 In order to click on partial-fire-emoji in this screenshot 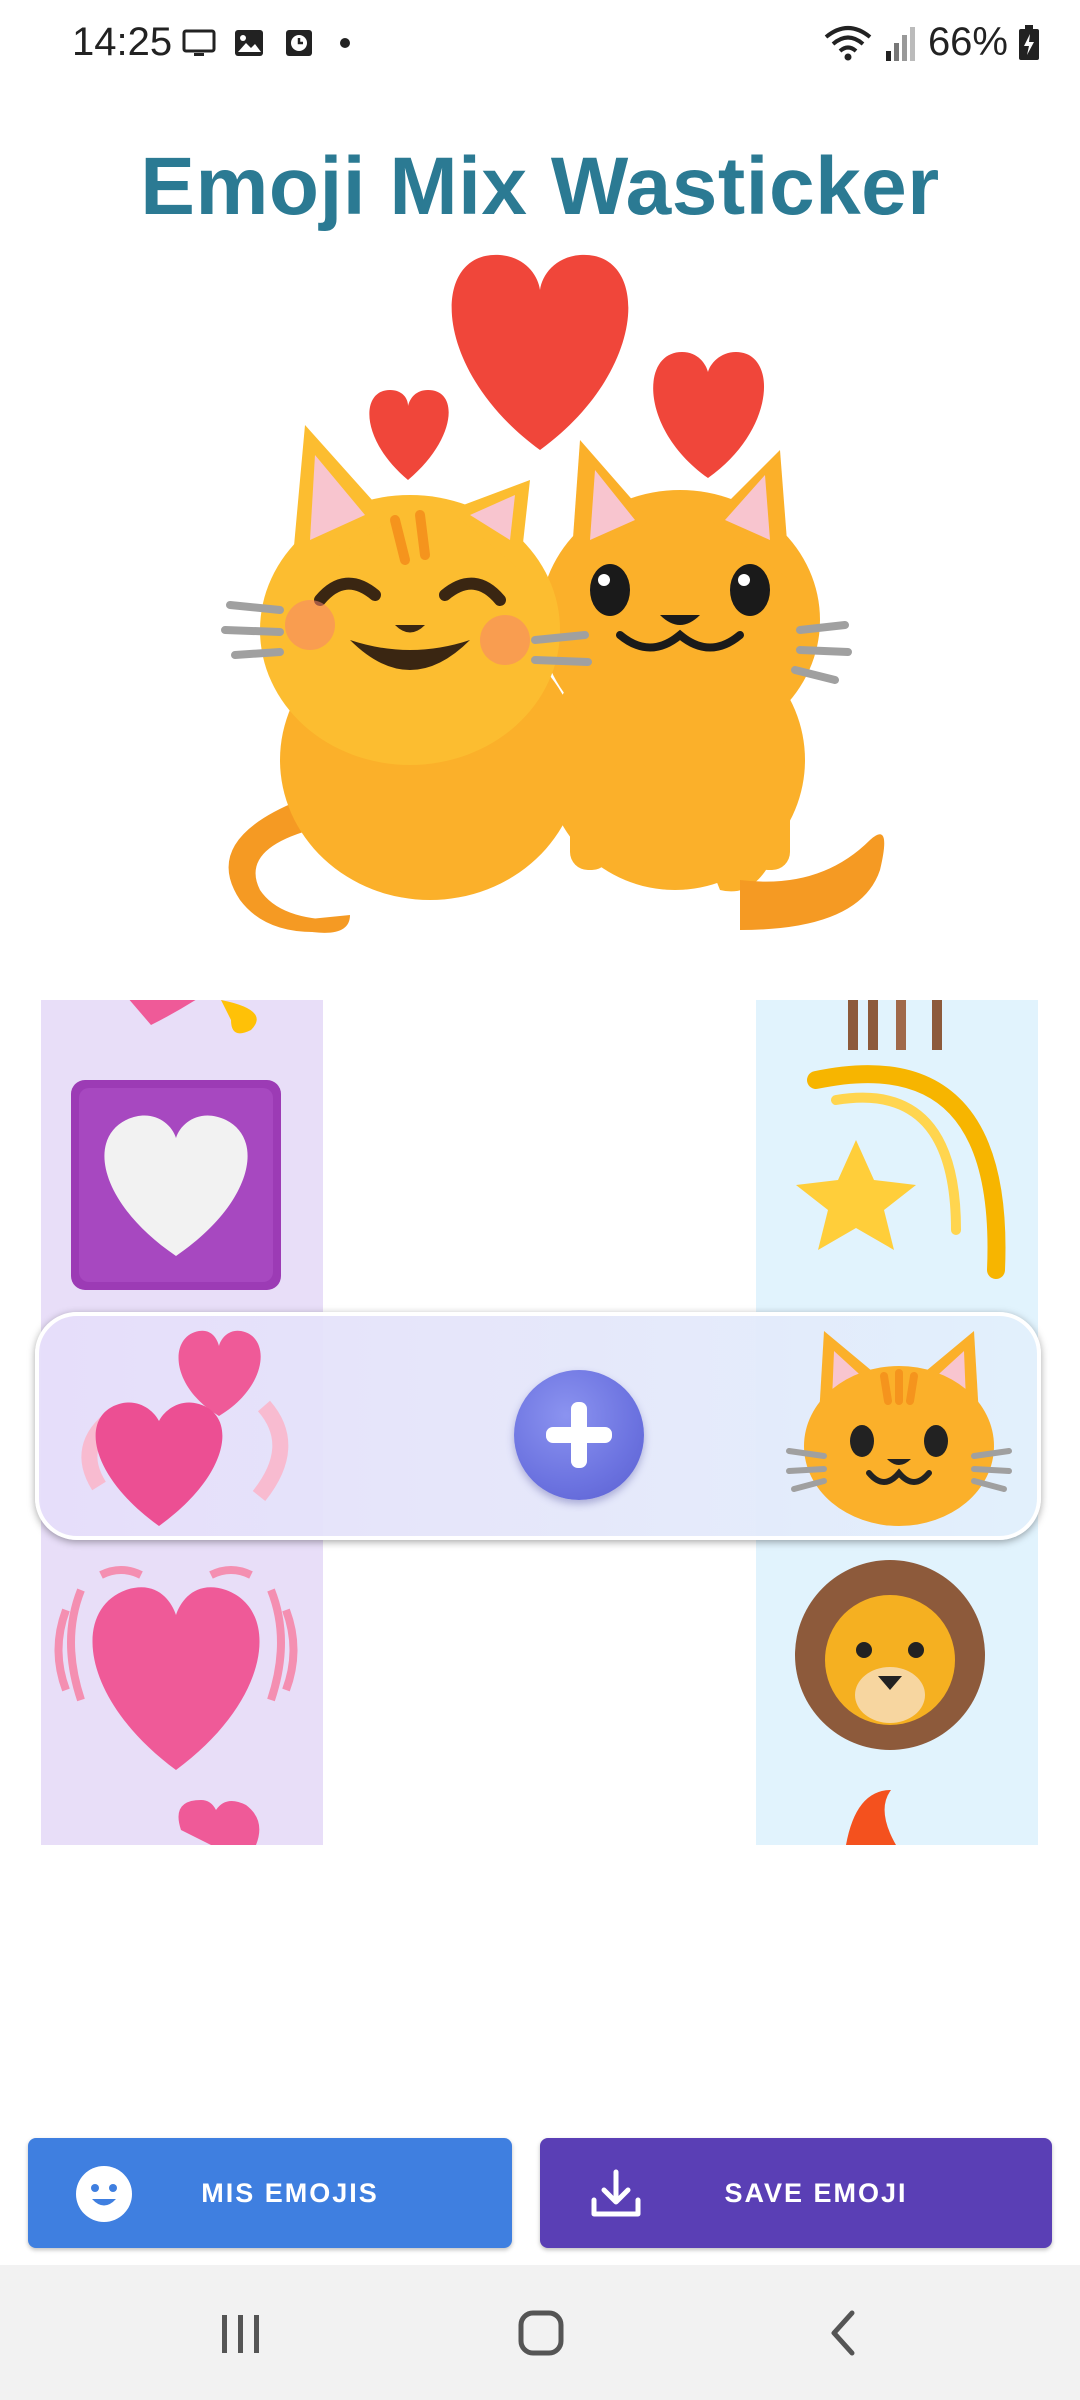, I will do `click(871, 1817)`.